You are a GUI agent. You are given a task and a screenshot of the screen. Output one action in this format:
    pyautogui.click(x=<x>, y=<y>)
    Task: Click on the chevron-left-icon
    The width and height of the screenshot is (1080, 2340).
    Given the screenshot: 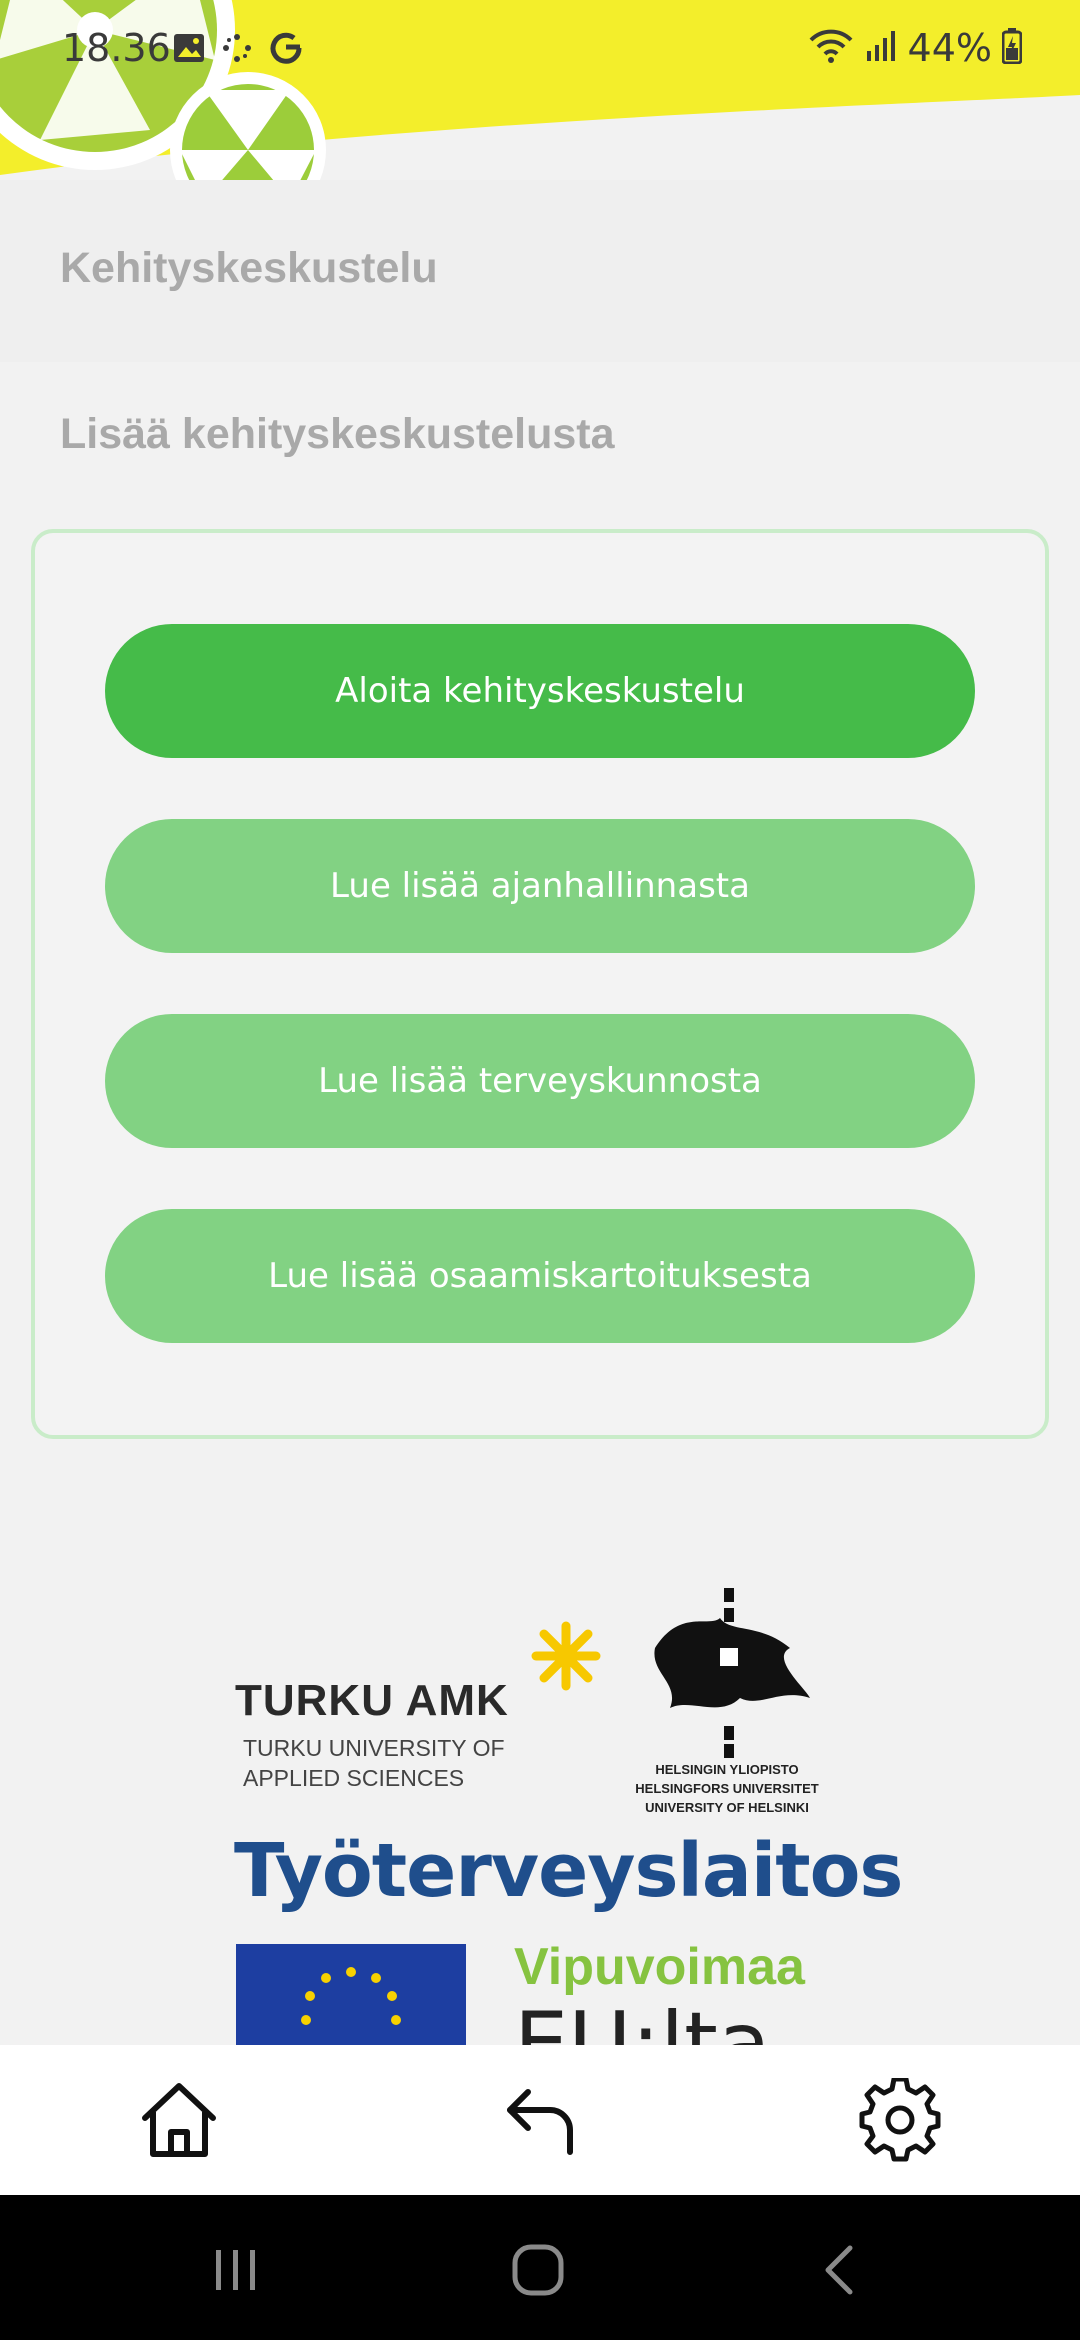 What is the action you would take?
    pyautogui.click(x=839, y=2270)
    